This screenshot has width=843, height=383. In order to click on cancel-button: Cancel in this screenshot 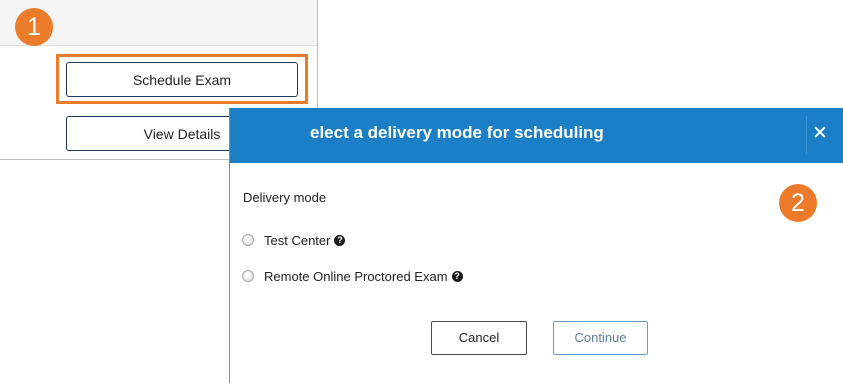, I will do `click(479, 338)`.